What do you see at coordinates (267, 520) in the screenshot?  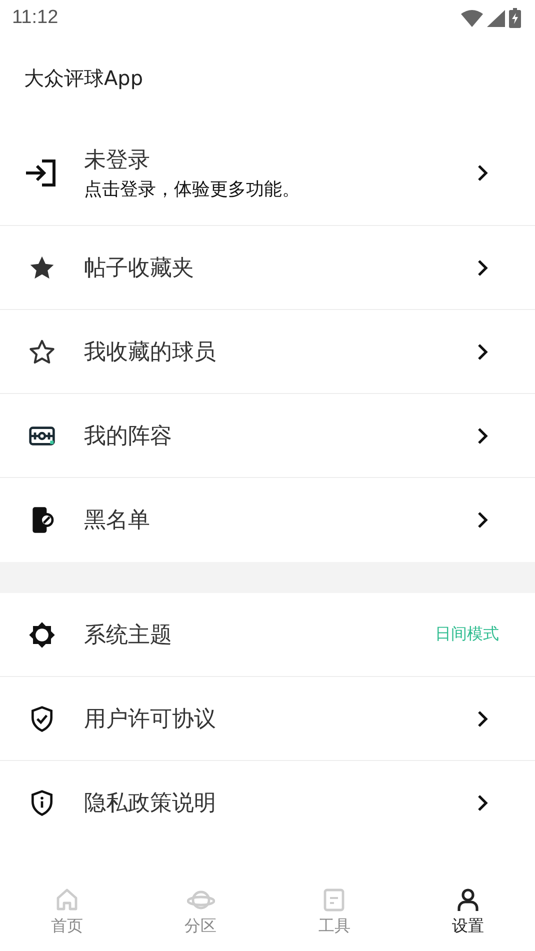 I see `menu-row: 黑名单` at bounding box center [267, 520].